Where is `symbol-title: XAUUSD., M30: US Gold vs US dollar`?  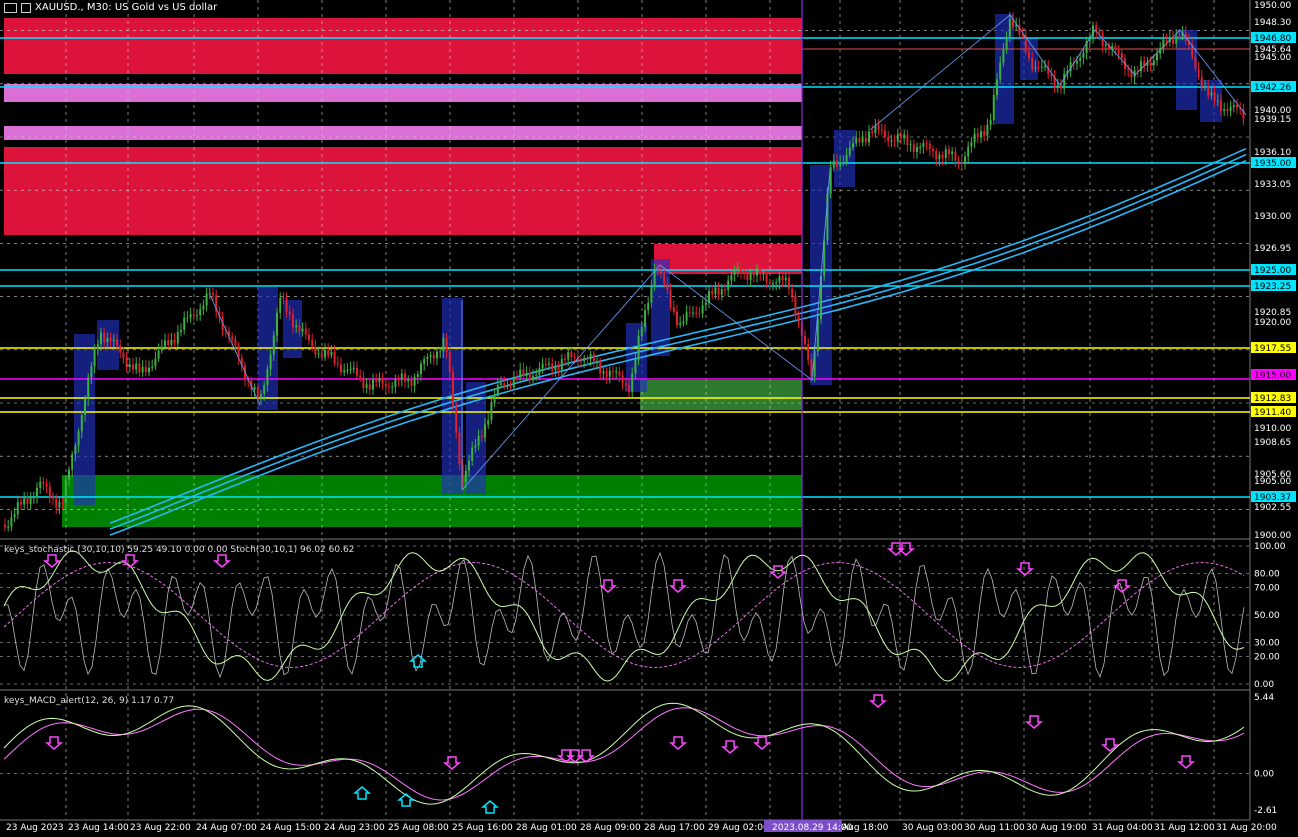
symbol-title: XAUUSD., M30: US Gold vs US dollar is located at coordinates (126, 7).